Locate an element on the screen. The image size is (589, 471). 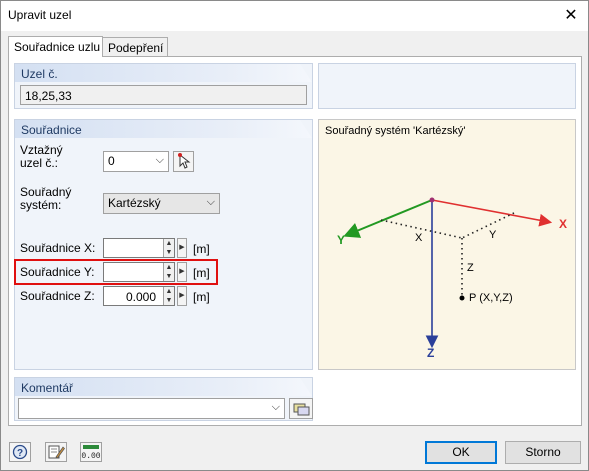
reference-node-select: 0 ⌵ is located at coordinates (136, 161).